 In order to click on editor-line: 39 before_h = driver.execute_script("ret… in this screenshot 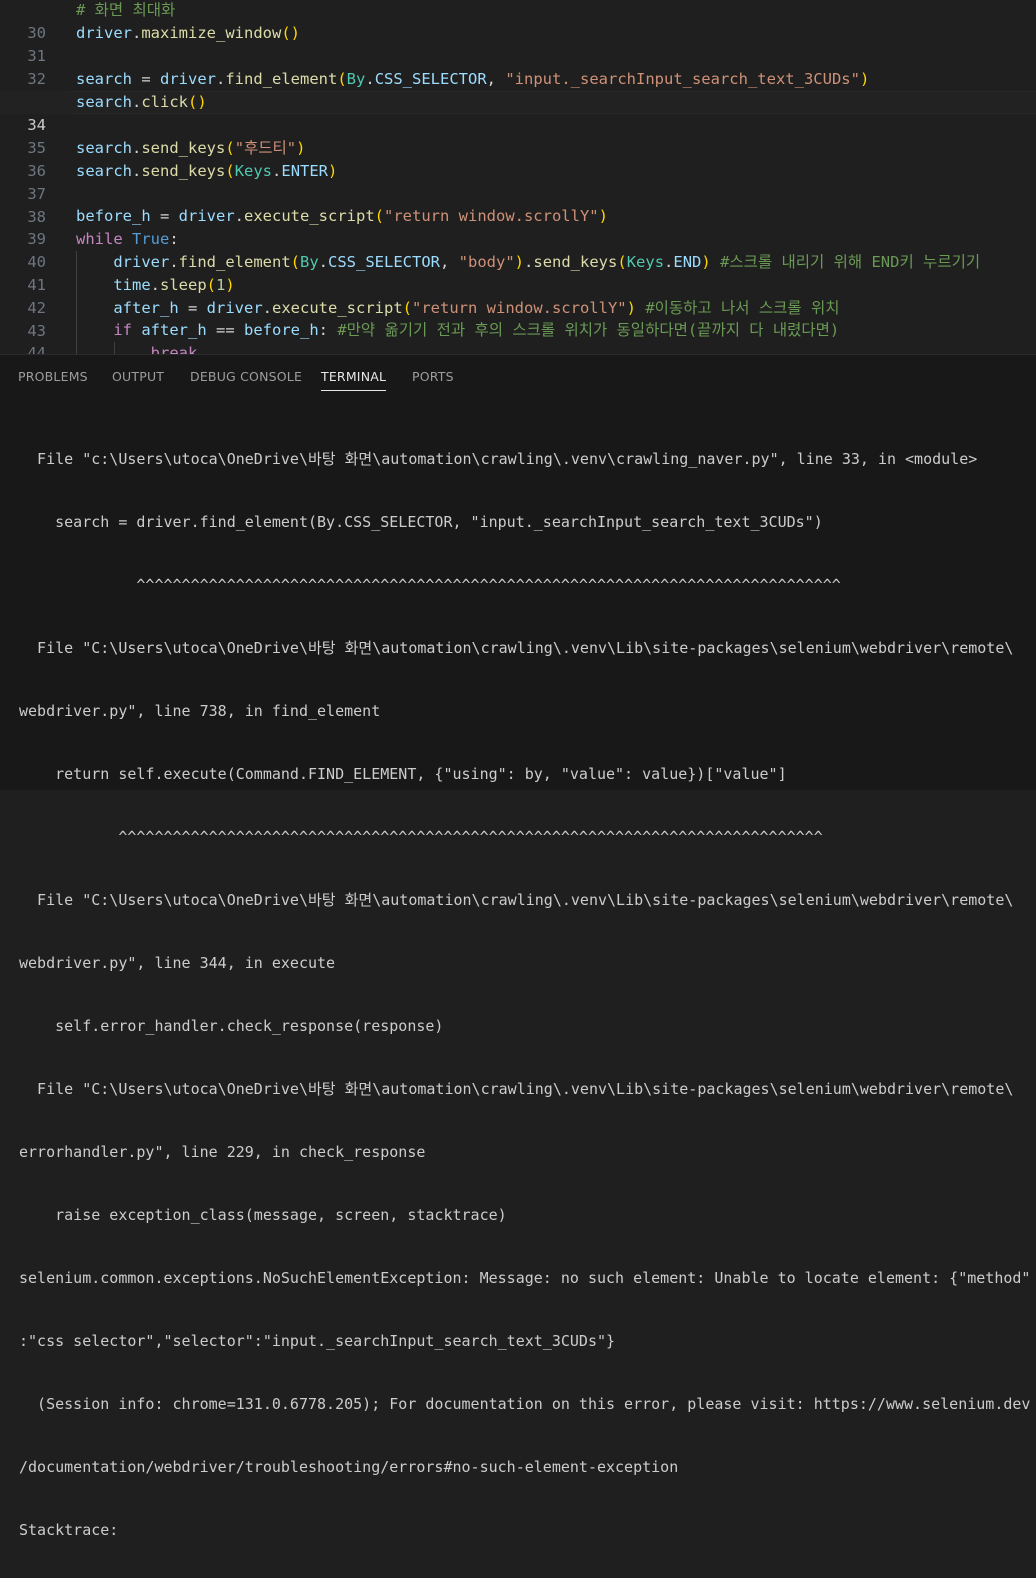, I will do `click(518, 226)`.